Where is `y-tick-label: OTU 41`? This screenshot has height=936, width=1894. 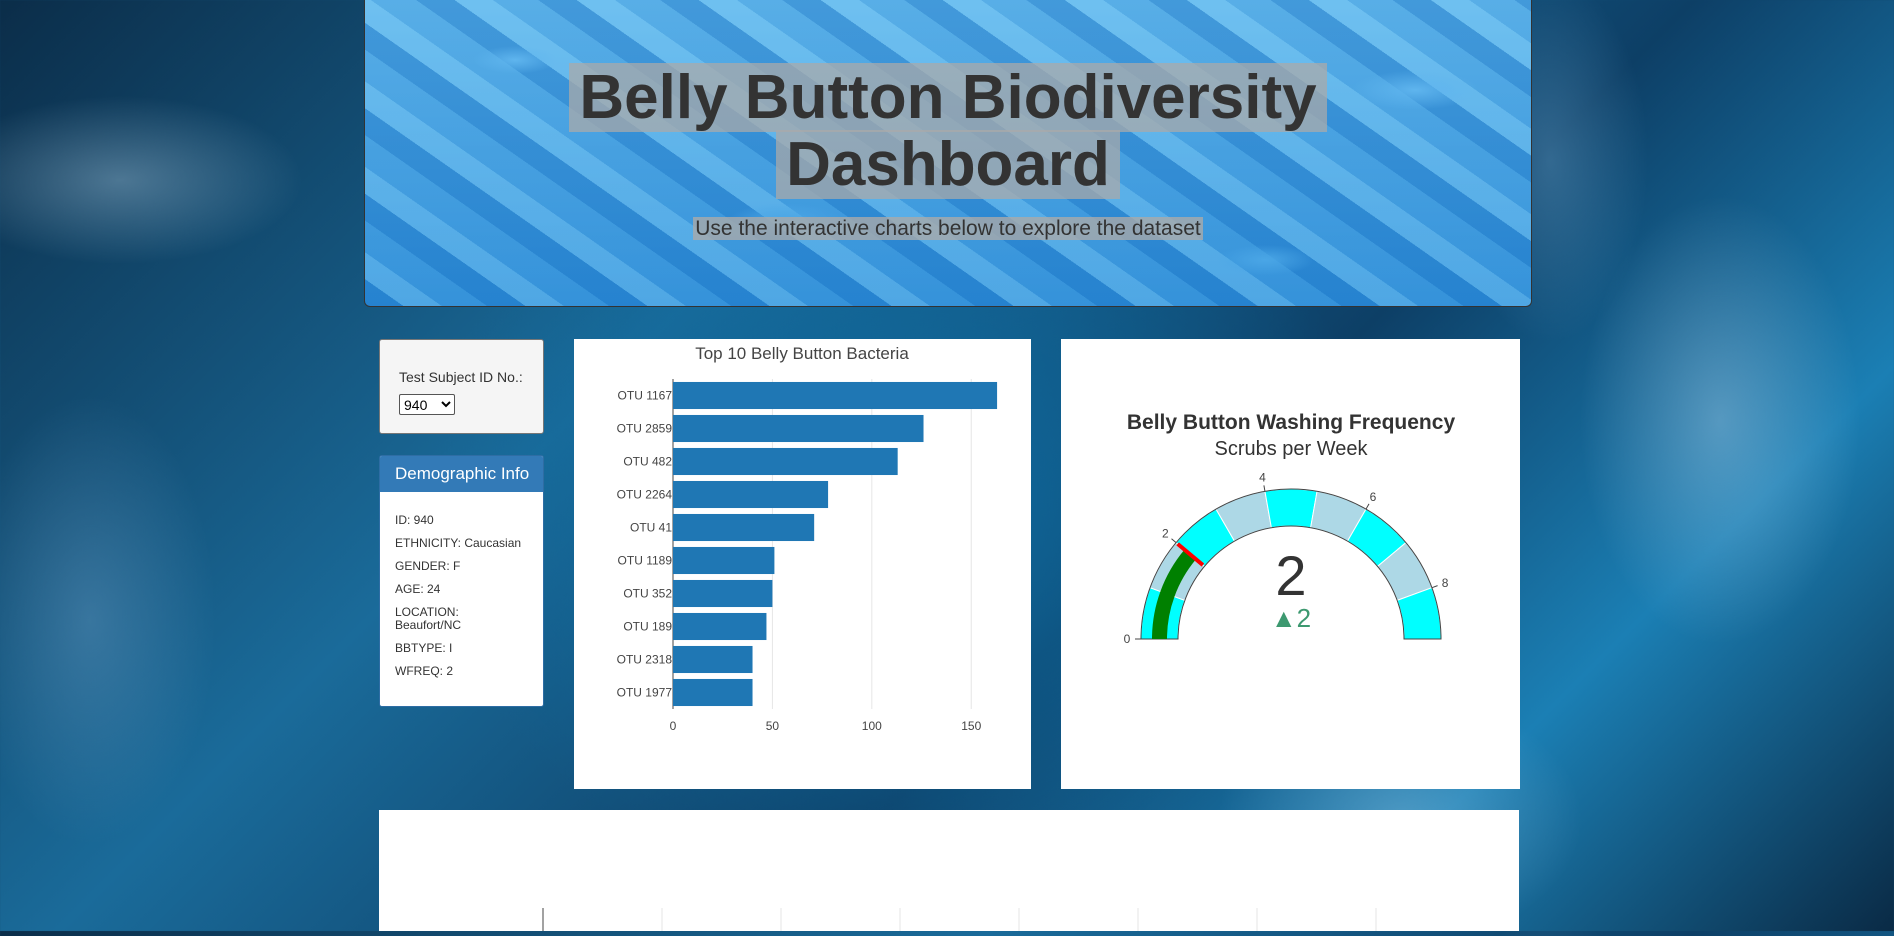 y-tick-label: OTU 41 is located at coordinates (651, 528).